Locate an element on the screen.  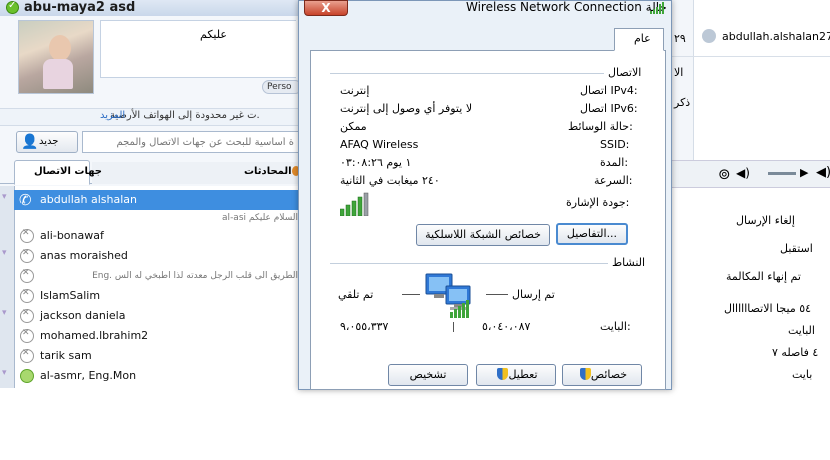
mood-message-box is located at coordinates (198, 49).